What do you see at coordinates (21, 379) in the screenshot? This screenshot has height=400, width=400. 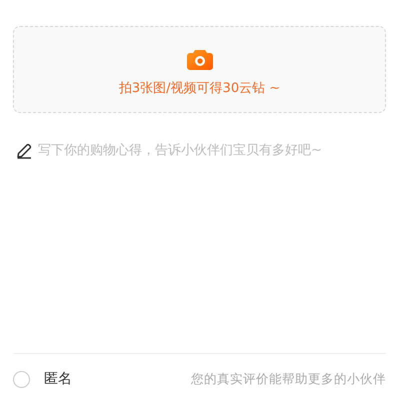 I see `radio-button` at bounding box center [21, 379].